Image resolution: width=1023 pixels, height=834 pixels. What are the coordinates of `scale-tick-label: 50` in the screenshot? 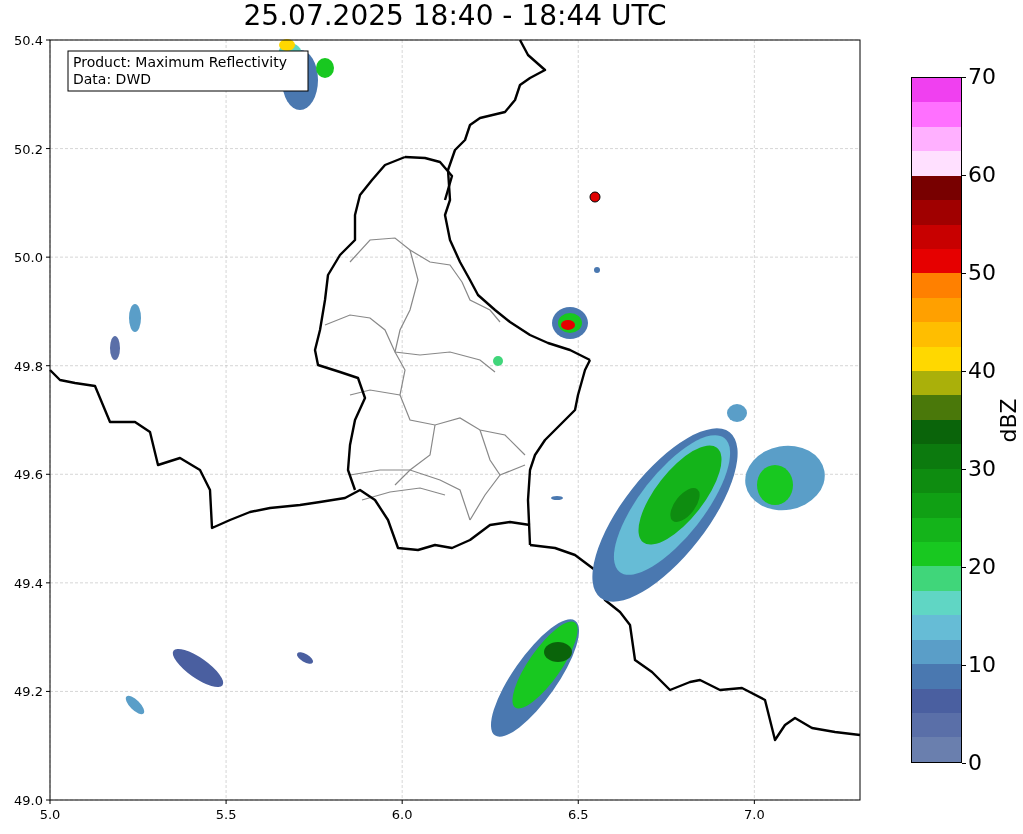 It's located at (982, 273).